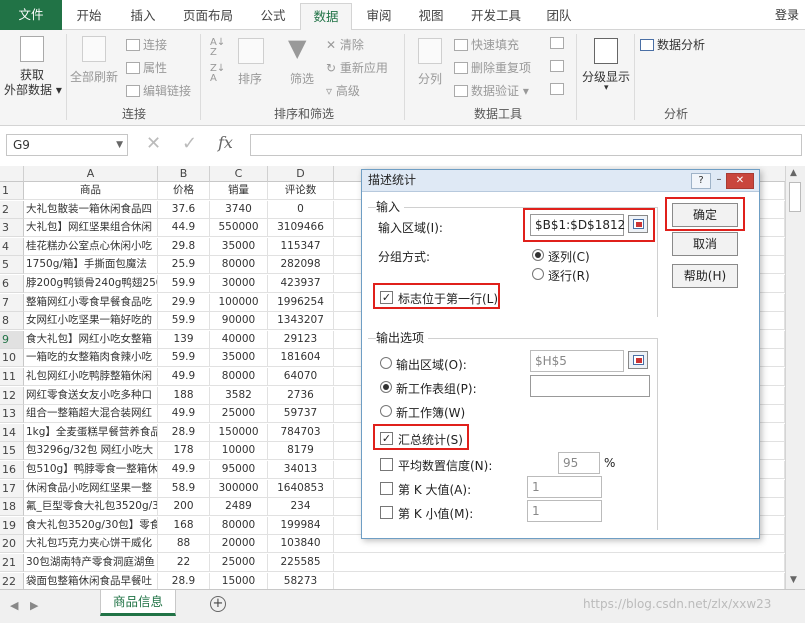  Describe the element at coordinates (301, 525) in the screenshot. I see `table-cell: 199984` at that location.